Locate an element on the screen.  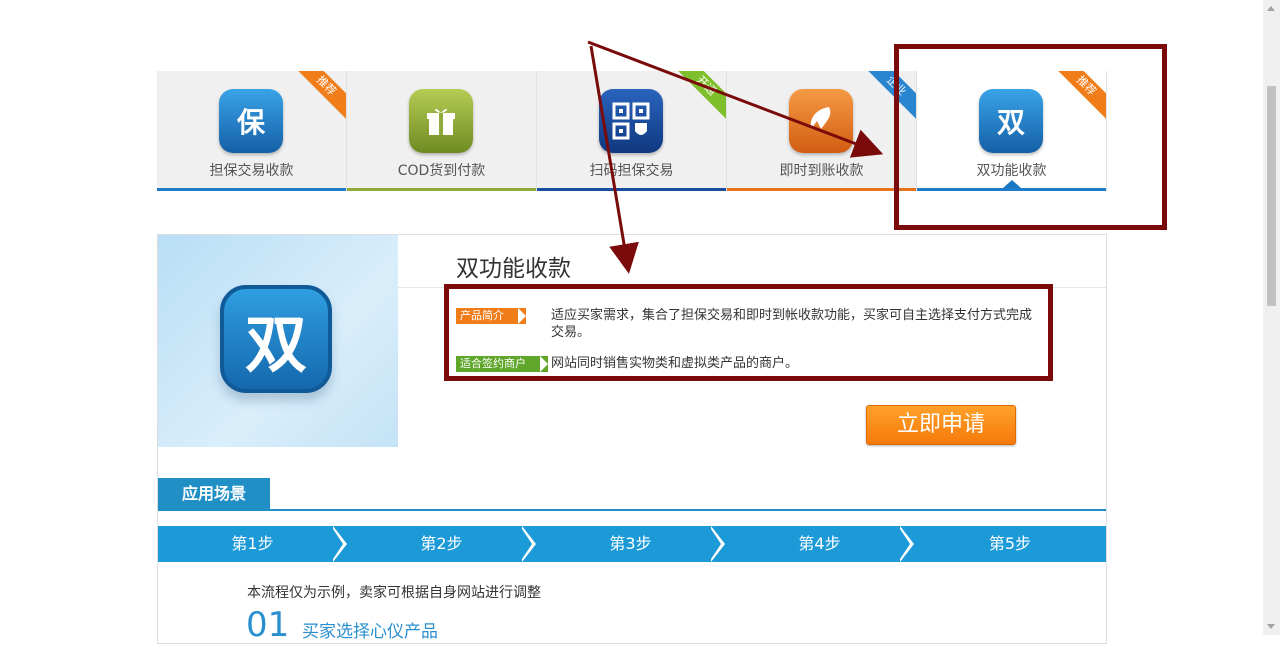
step-1: 第1步 is located at coordinates (252, 544).